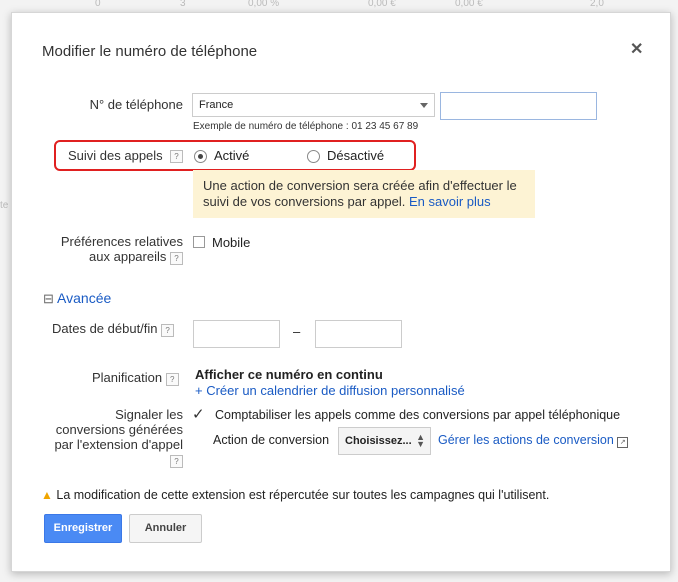  Describe the element at coordinates (420, 440) in the screenshot. I see `updown-icon: ▲ ▼` at that location.